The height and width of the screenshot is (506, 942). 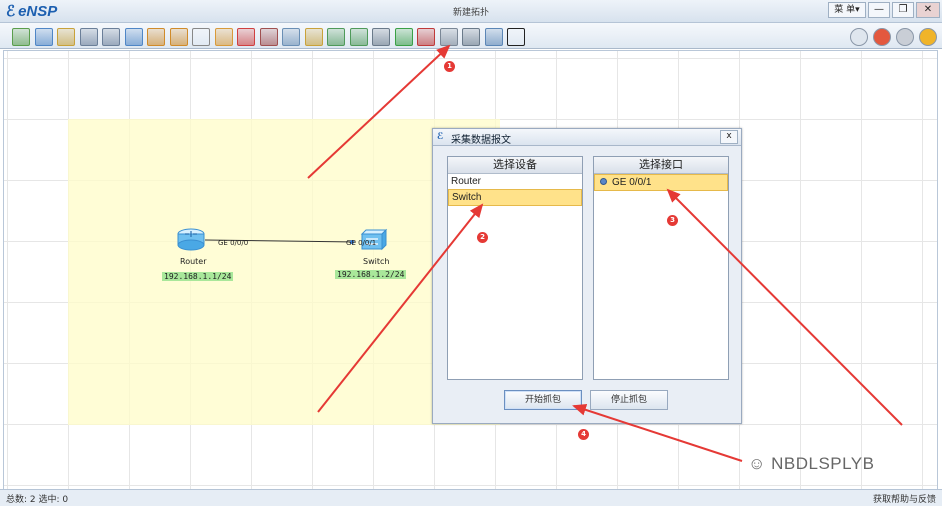 What do you see at coordinates (201, 37) in the screenshot?
I see `select-icon` at bounding box center [201, 37].